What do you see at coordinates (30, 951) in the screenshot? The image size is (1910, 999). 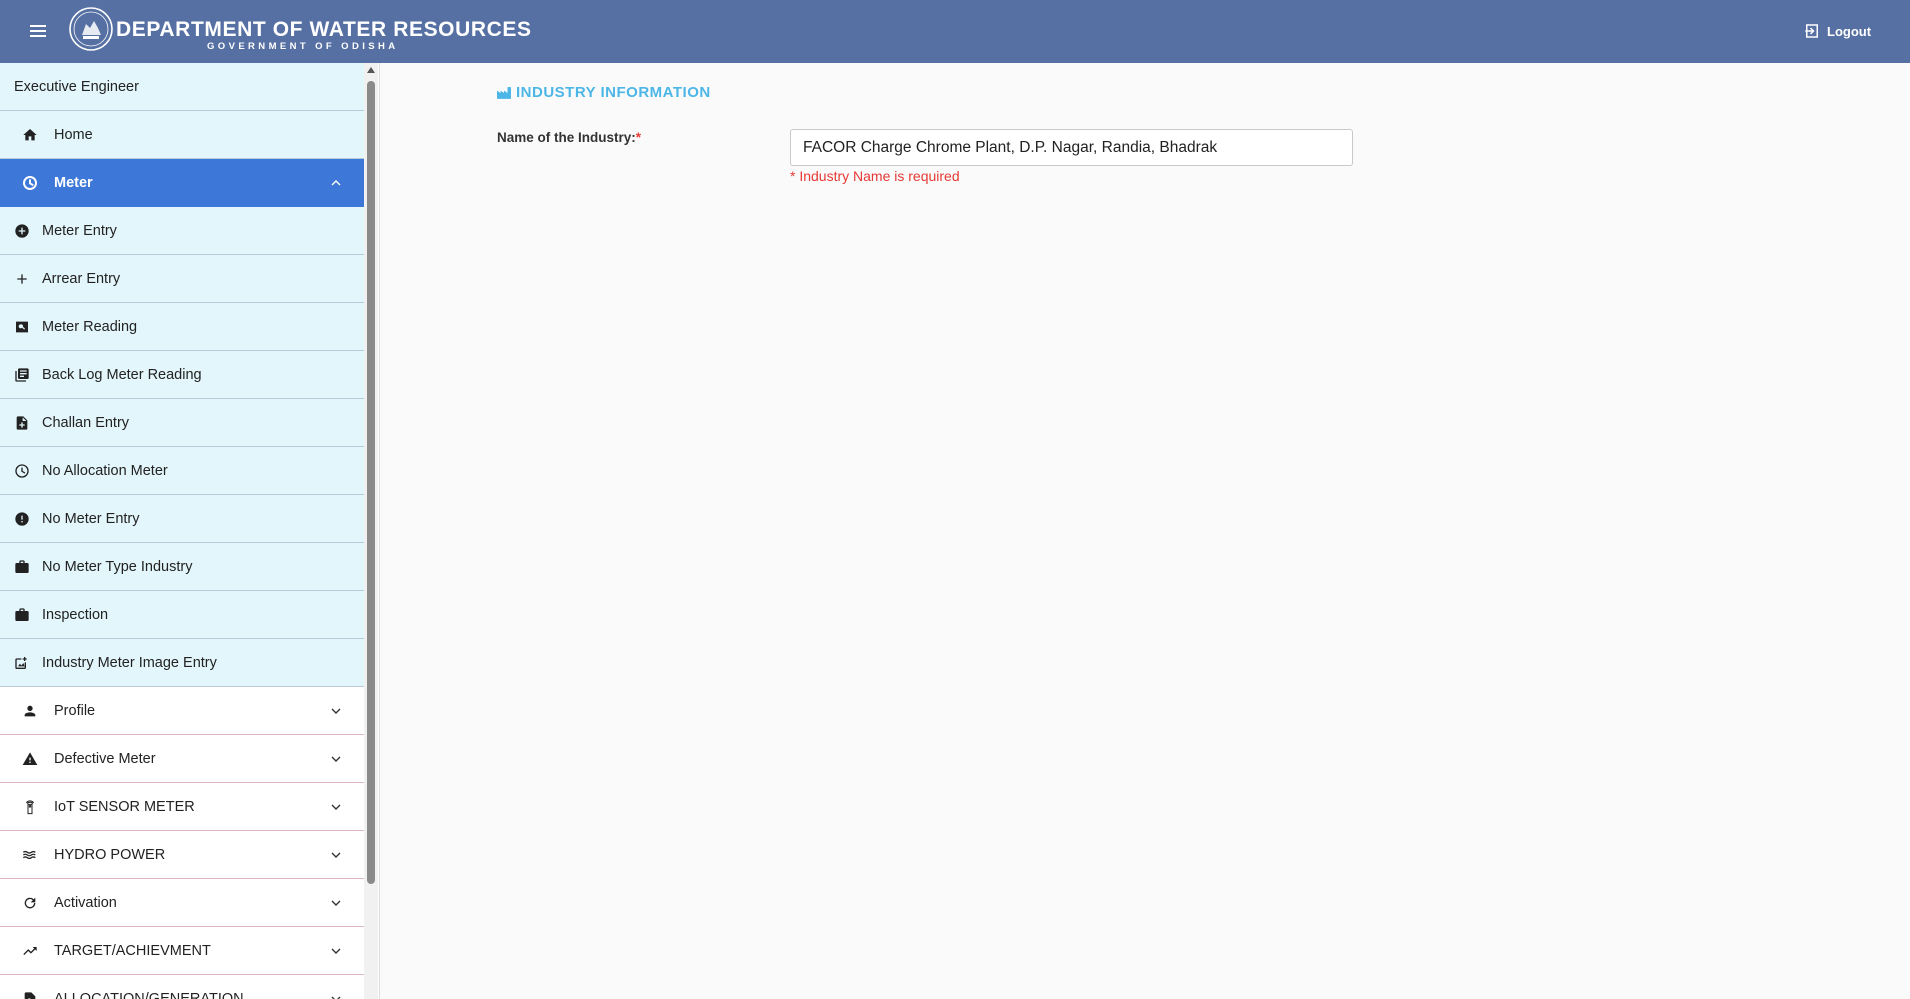 I see `trending-up-icon` at bounding box center [30, 951].